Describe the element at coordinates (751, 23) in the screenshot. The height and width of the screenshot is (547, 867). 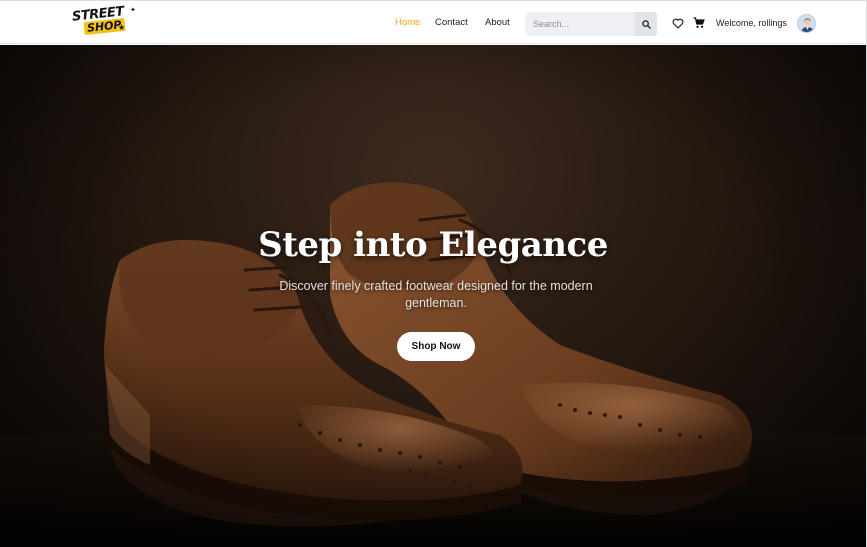
I see `welcome-text: Welcome, rollings` at that location.